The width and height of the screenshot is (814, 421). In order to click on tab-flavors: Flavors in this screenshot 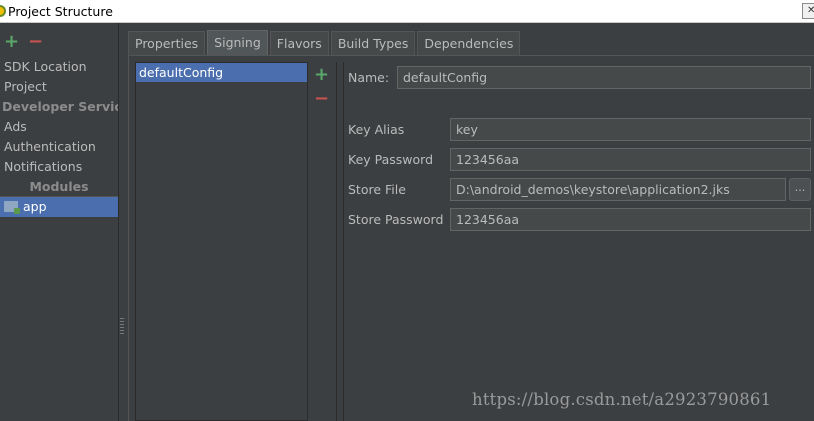, I will do `click(299, 43)`.